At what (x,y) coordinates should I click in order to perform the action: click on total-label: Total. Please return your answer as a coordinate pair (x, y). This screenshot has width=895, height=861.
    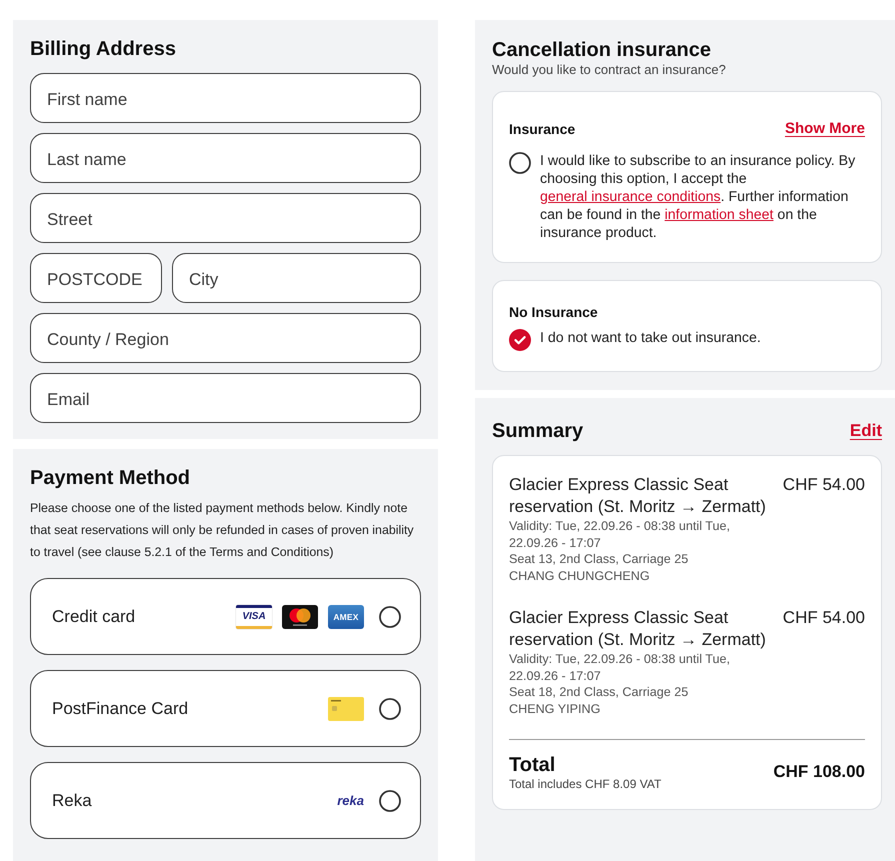
    Looking at the image, I should click on (532, 764).